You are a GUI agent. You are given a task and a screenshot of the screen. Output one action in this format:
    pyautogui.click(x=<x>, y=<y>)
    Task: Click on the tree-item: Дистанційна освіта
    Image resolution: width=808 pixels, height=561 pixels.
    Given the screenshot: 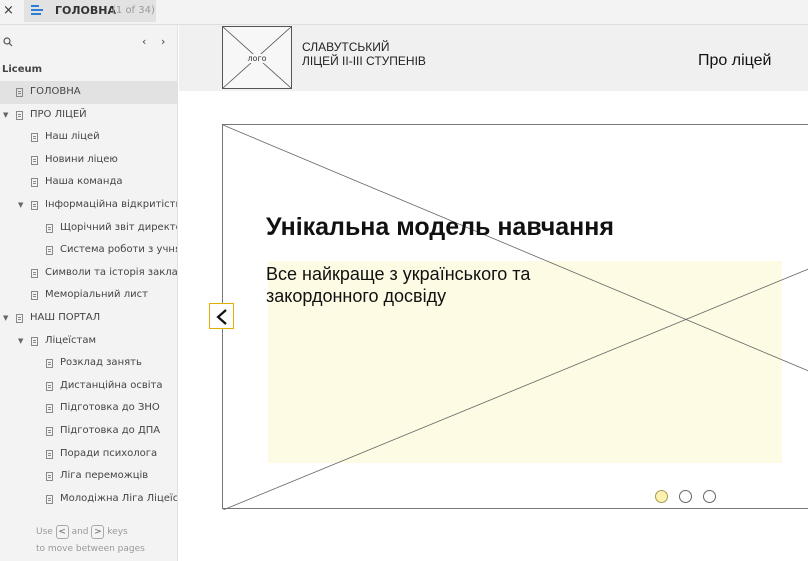 What is the action you would take?
    pyautogui.click(x=88, y=386)
    